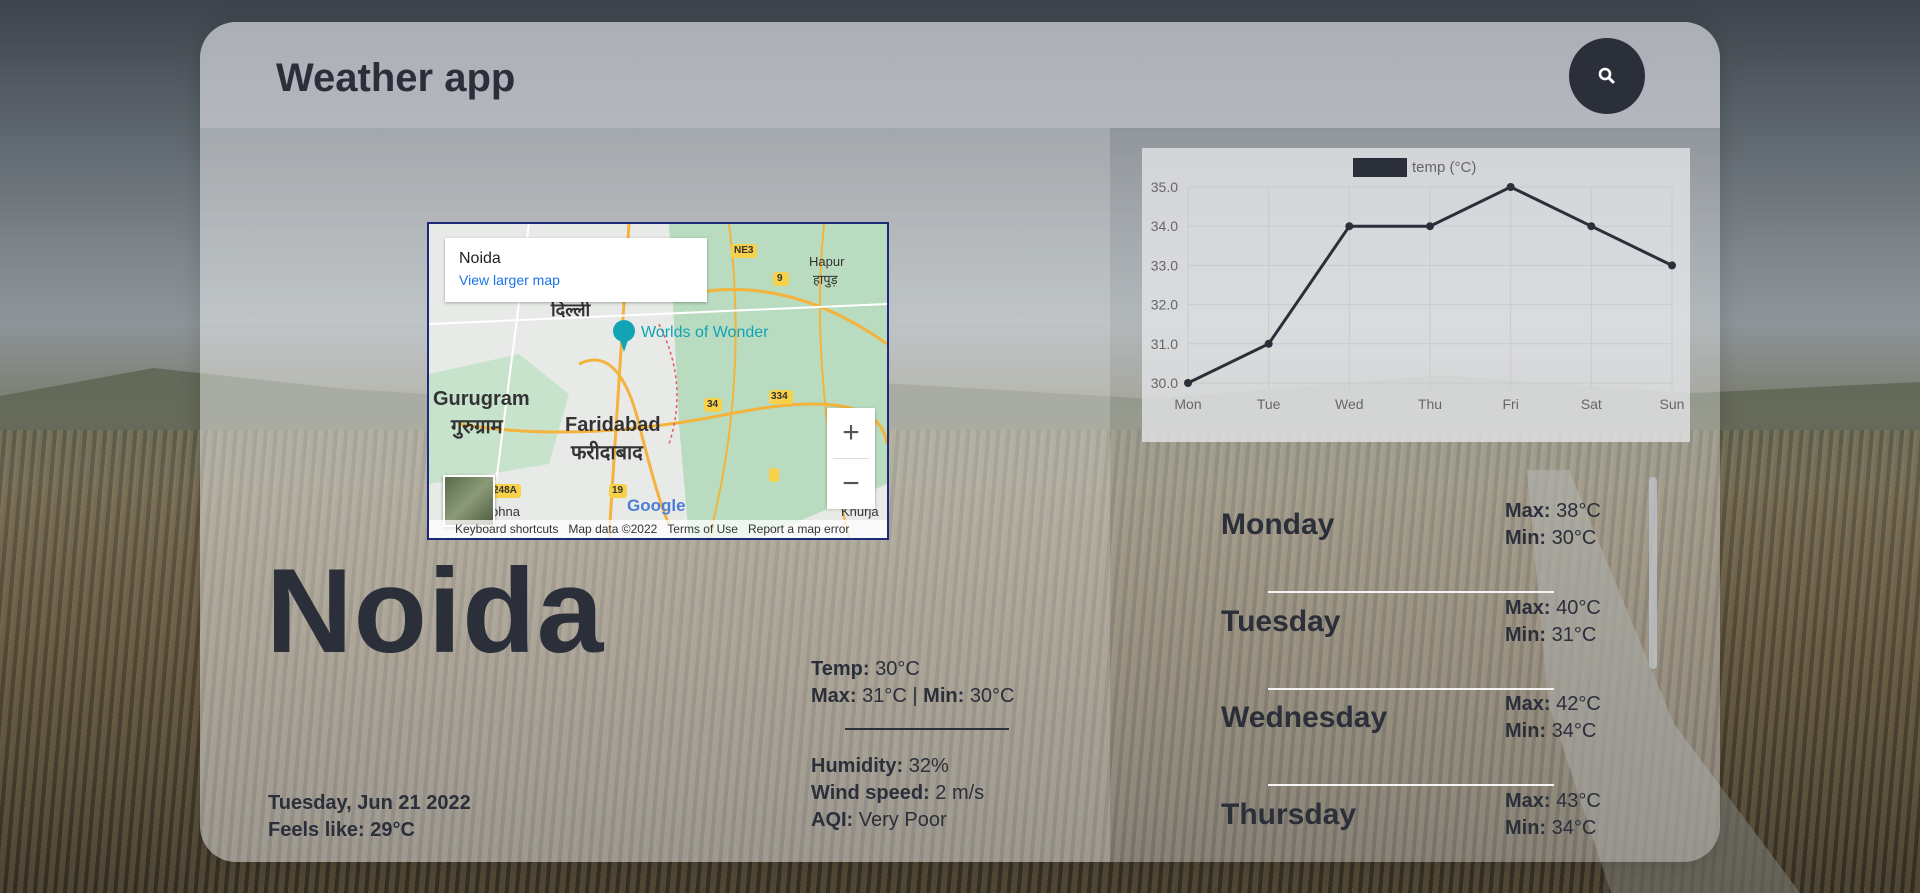 The height and width of the screenshot is (893, 1920). I want to click on map-road-ne3: NE3, so click(744, 250).